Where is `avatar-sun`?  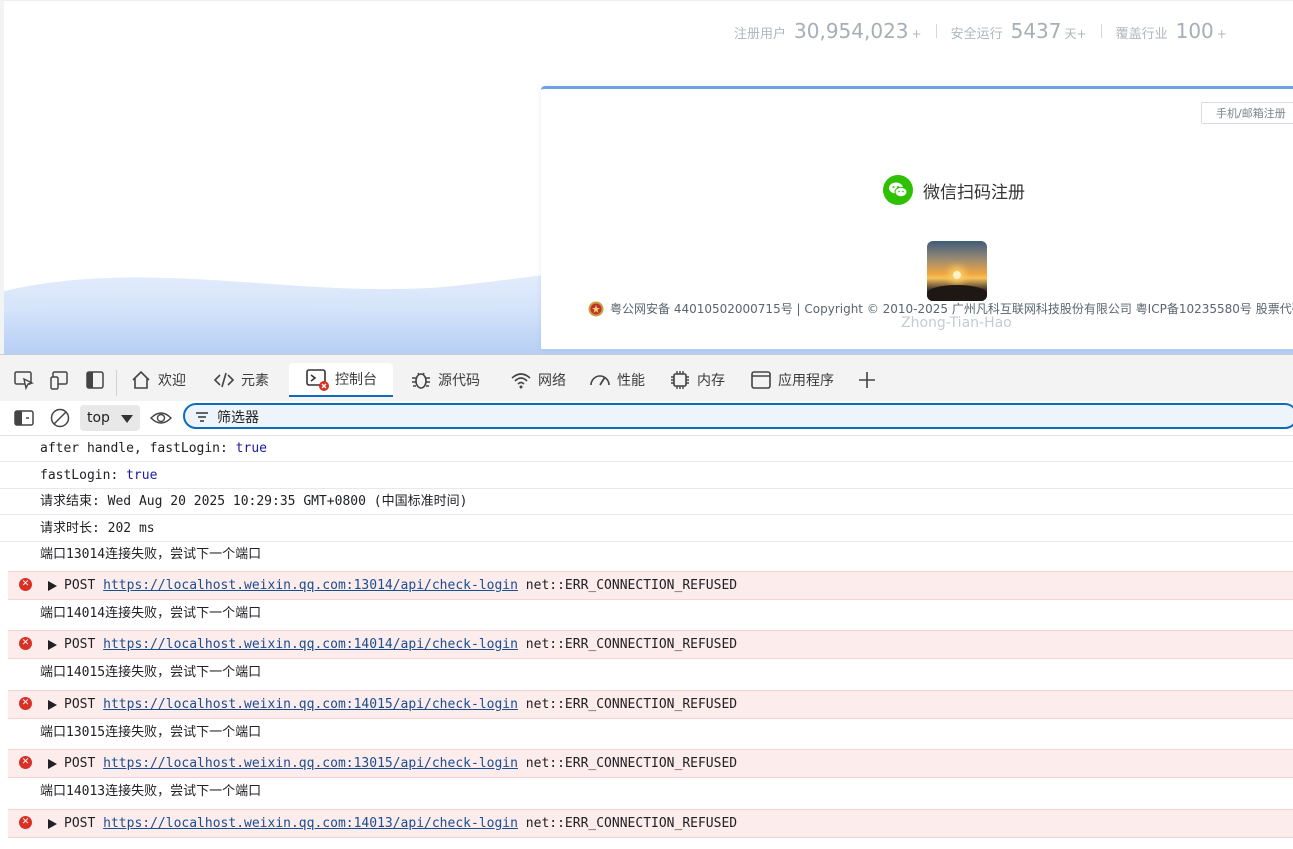
avatar-sun is located at coordinates (957, 275).